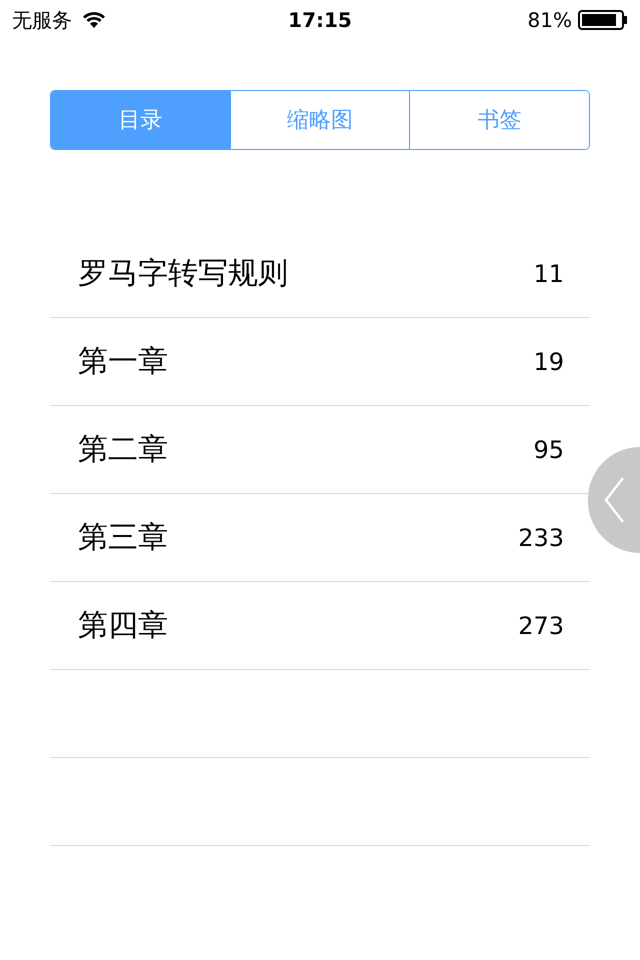 Image resolution: width=640 pixels, height=960 pixels. Describe the element at coordinates (123, 626) in the screenshot. I see `chapter-title: 第四章` at that location.